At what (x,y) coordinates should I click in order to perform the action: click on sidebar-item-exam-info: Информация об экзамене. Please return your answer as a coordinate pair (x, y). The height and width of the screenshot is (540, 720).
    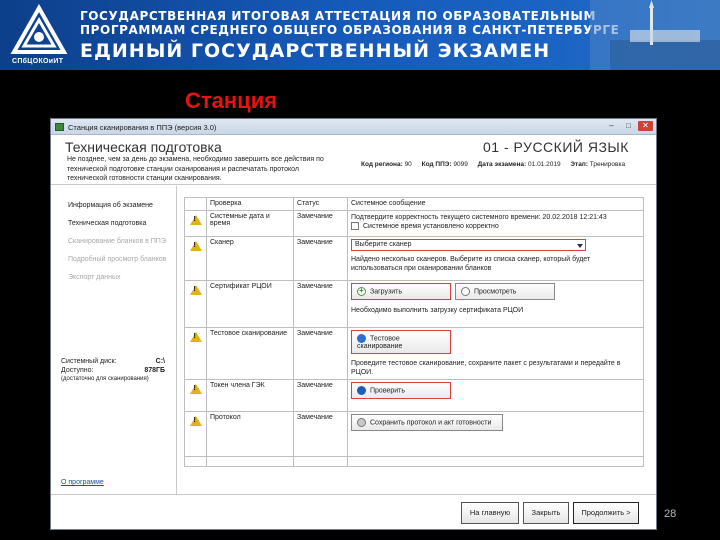
    Looking at the image, I should click on (110, 205).